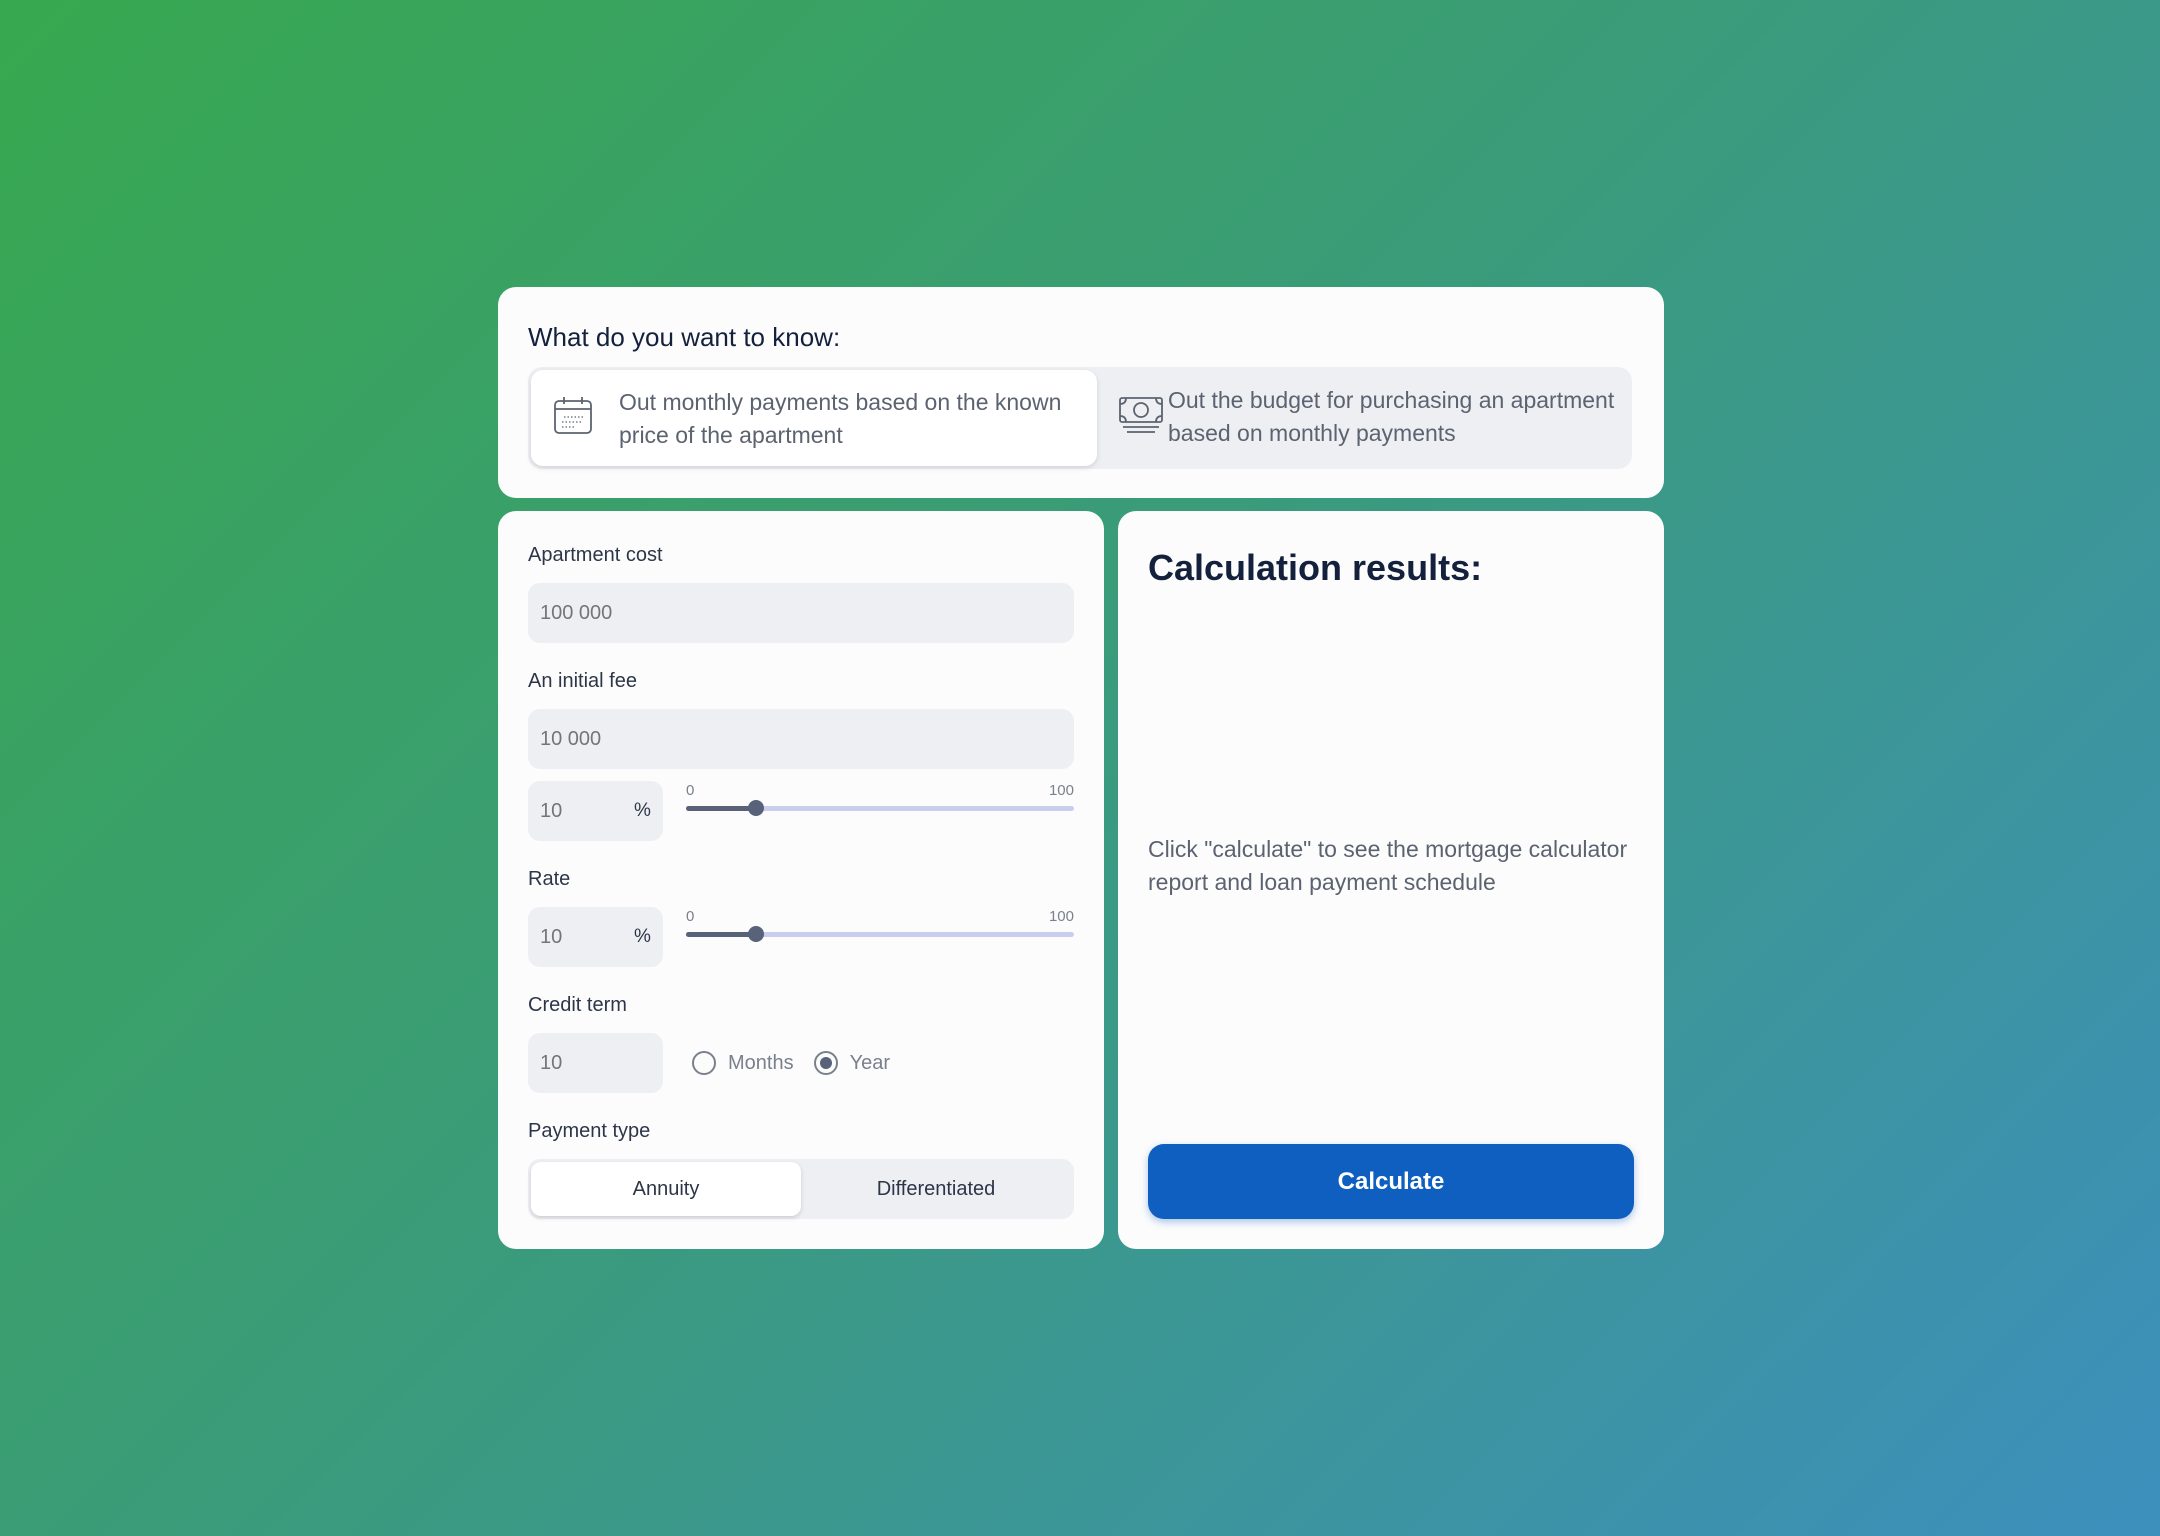 This screenshot has height=1536, width=2160. What do you see at coordinates (1315, 567) in the screenshot?
I see `results-title: Calculation results:` at bounding box center [1315, 567].